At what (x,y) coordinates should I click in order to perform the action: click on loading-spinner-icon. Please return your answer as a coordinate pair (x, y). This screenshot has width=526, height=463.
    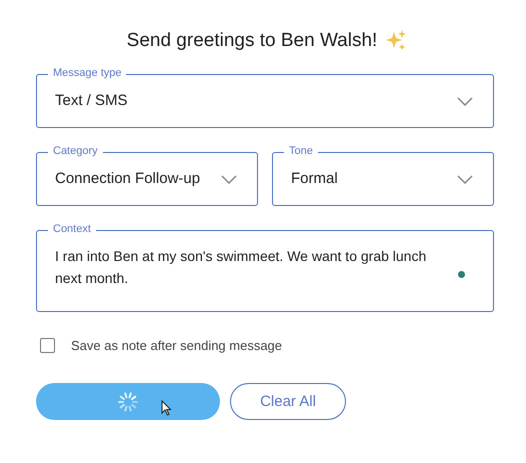
    Looking at the image, I should click on (128, 401).